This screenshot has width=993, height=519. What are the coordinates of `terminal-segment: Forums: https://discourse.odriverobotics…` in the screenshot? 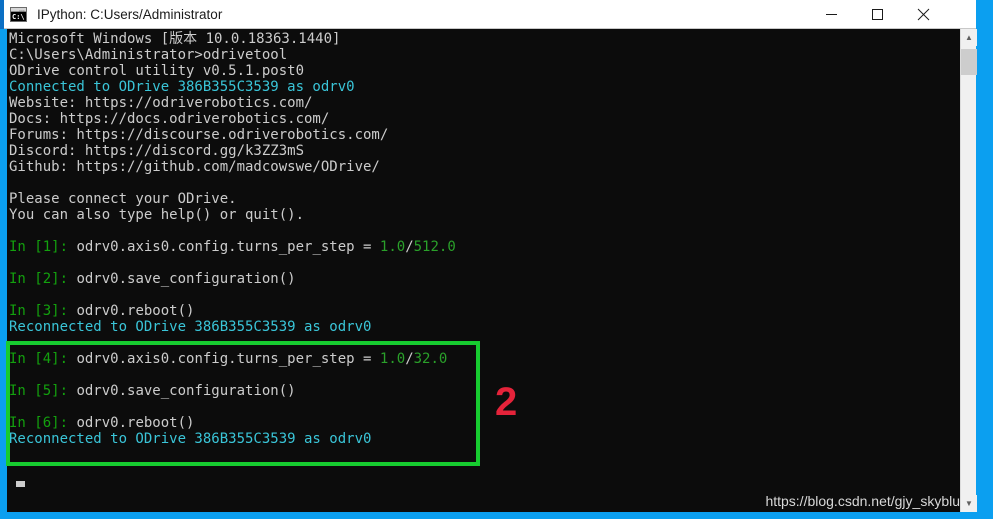 It's located at (199, 135).